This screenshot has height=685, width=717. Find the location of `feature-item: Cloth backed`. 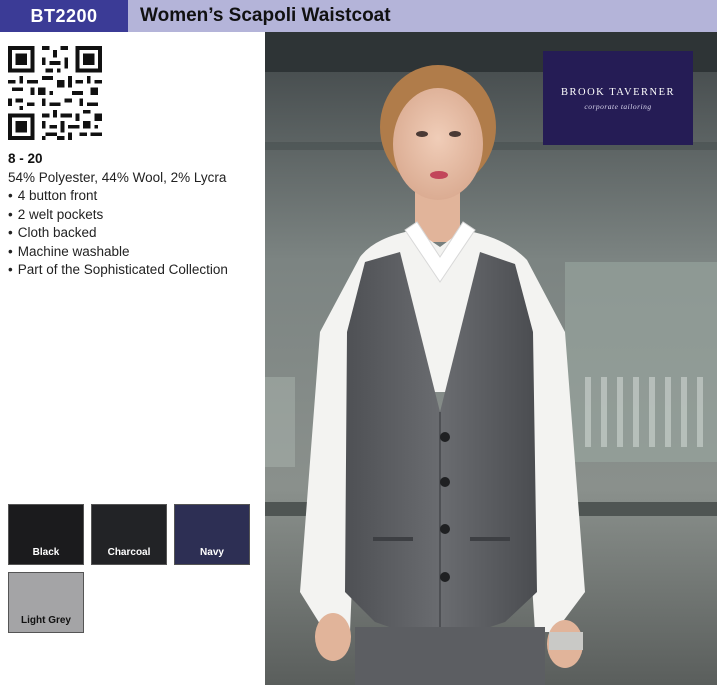

feature-item: Cloth backed is located at coordinates (133, 233).